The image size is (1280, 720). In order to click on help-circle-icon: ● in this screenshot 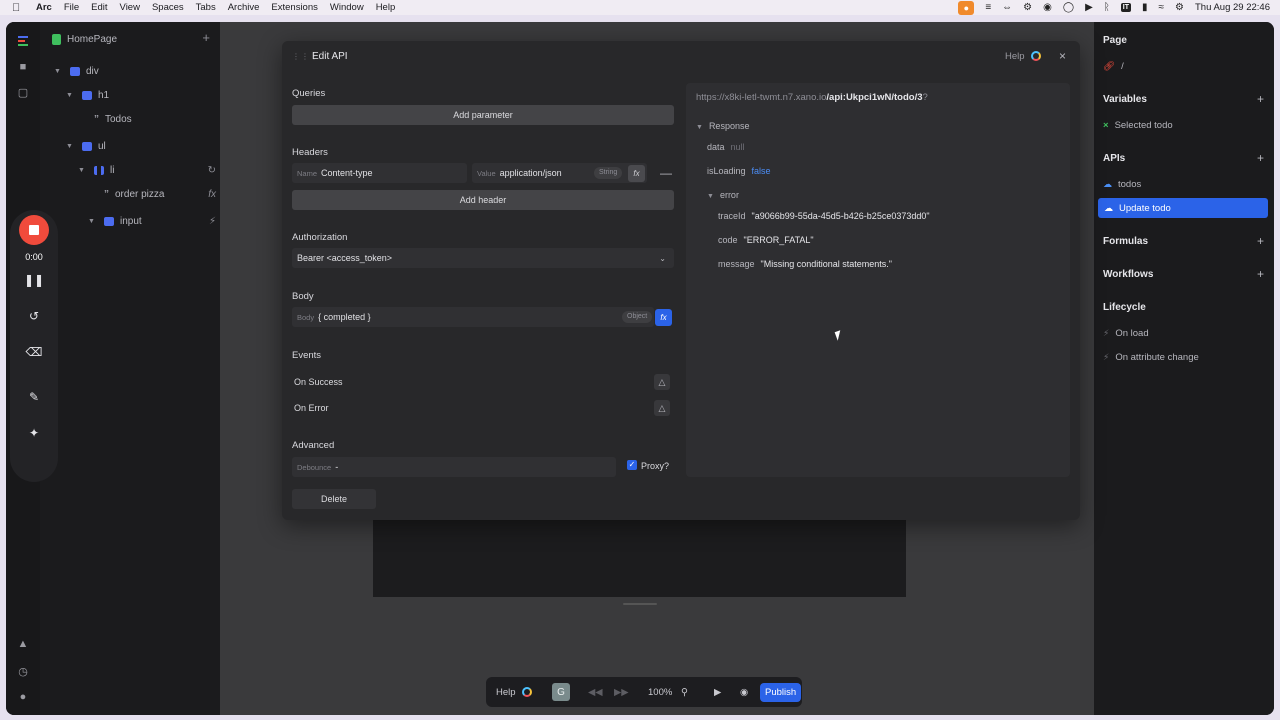, I will do `click(23, 697)`.